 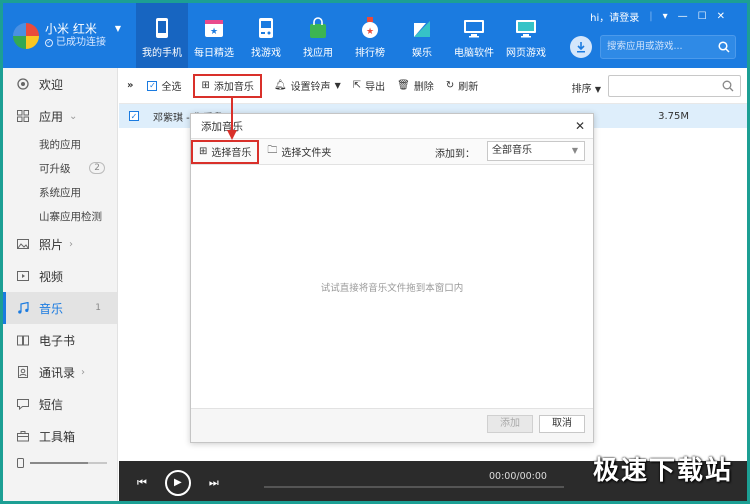 I want to click on sidebar-item-photos: 照片 ›, so click(x=60, y=244).